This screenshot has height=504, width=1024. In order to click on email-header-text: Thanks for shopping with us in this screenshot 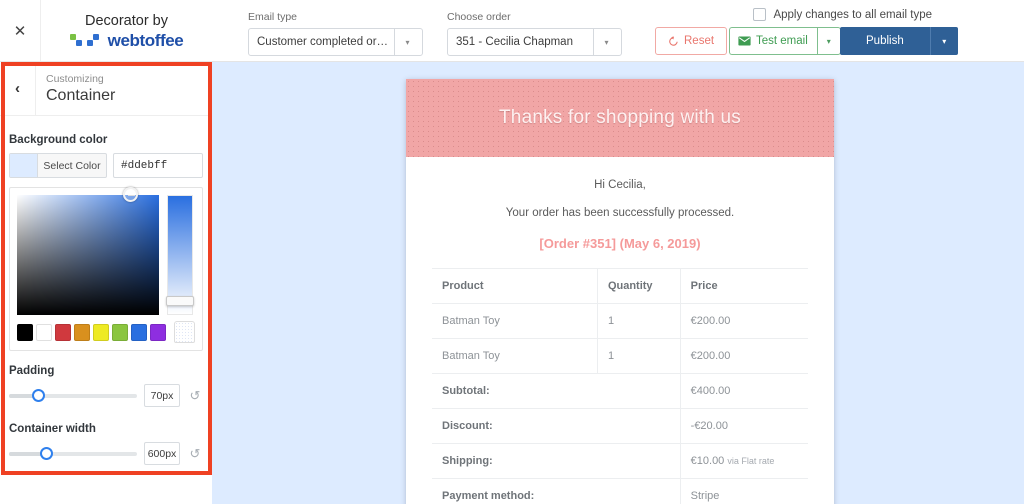, I will do `click(620, 117)`.